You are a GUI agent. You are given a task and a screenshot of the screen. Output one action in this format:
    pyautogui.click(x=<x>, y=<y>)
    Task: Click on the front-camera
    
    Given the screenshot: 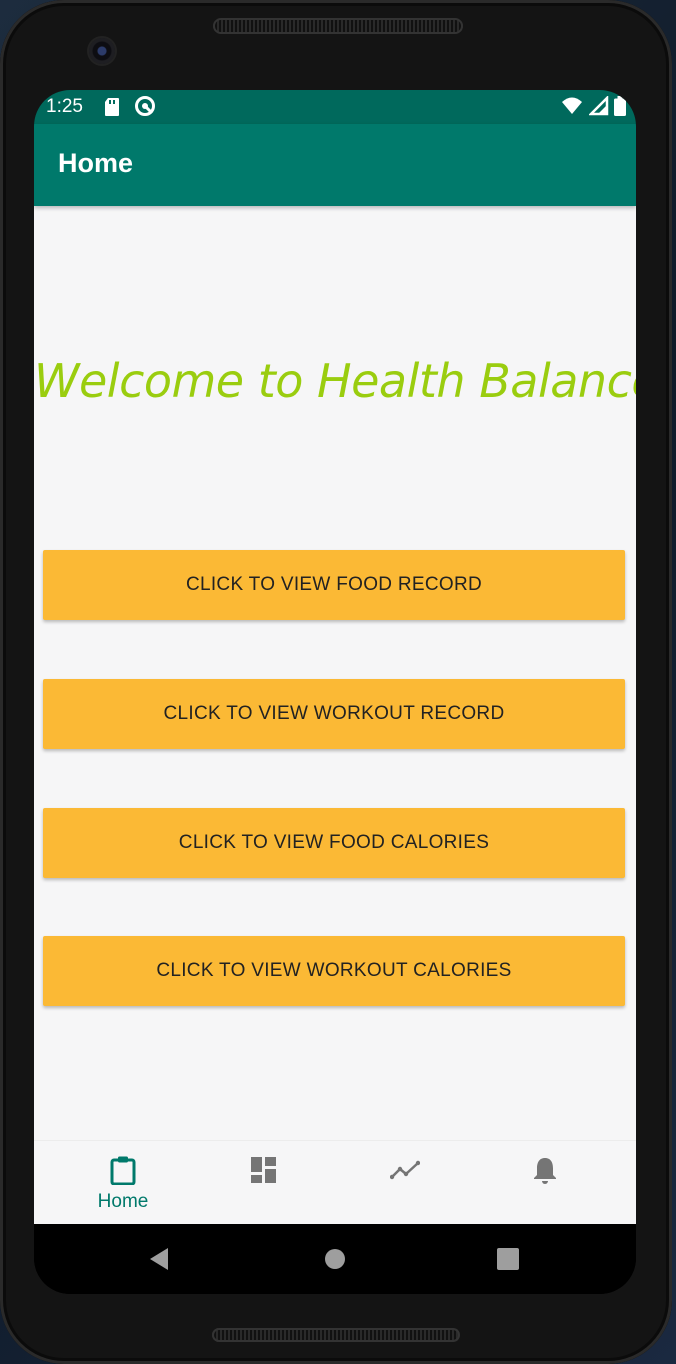 What is the action you would take?
    pyautogui.click(x=102, y=51)
    